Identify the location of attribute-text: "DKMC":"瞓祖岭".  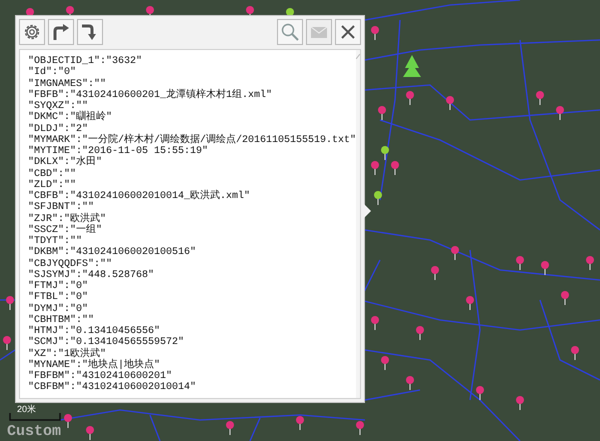
(71, 118).